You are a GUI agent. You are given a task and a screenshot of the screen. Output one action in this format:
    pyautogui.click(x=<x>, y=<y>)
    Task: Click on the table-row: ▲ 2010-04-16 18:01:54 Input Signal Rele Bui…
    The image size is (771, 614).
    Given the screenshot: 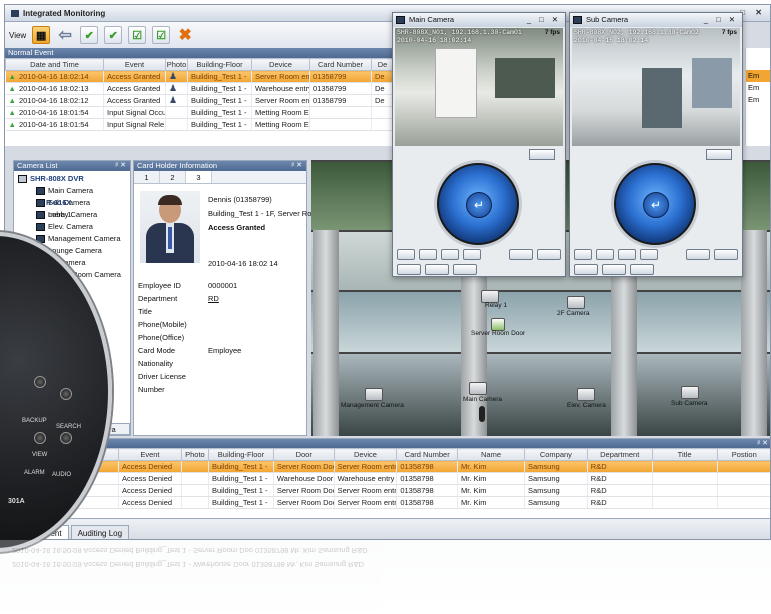 What is the action you would take?
    pyautogui.click(x=199, y=124)
    